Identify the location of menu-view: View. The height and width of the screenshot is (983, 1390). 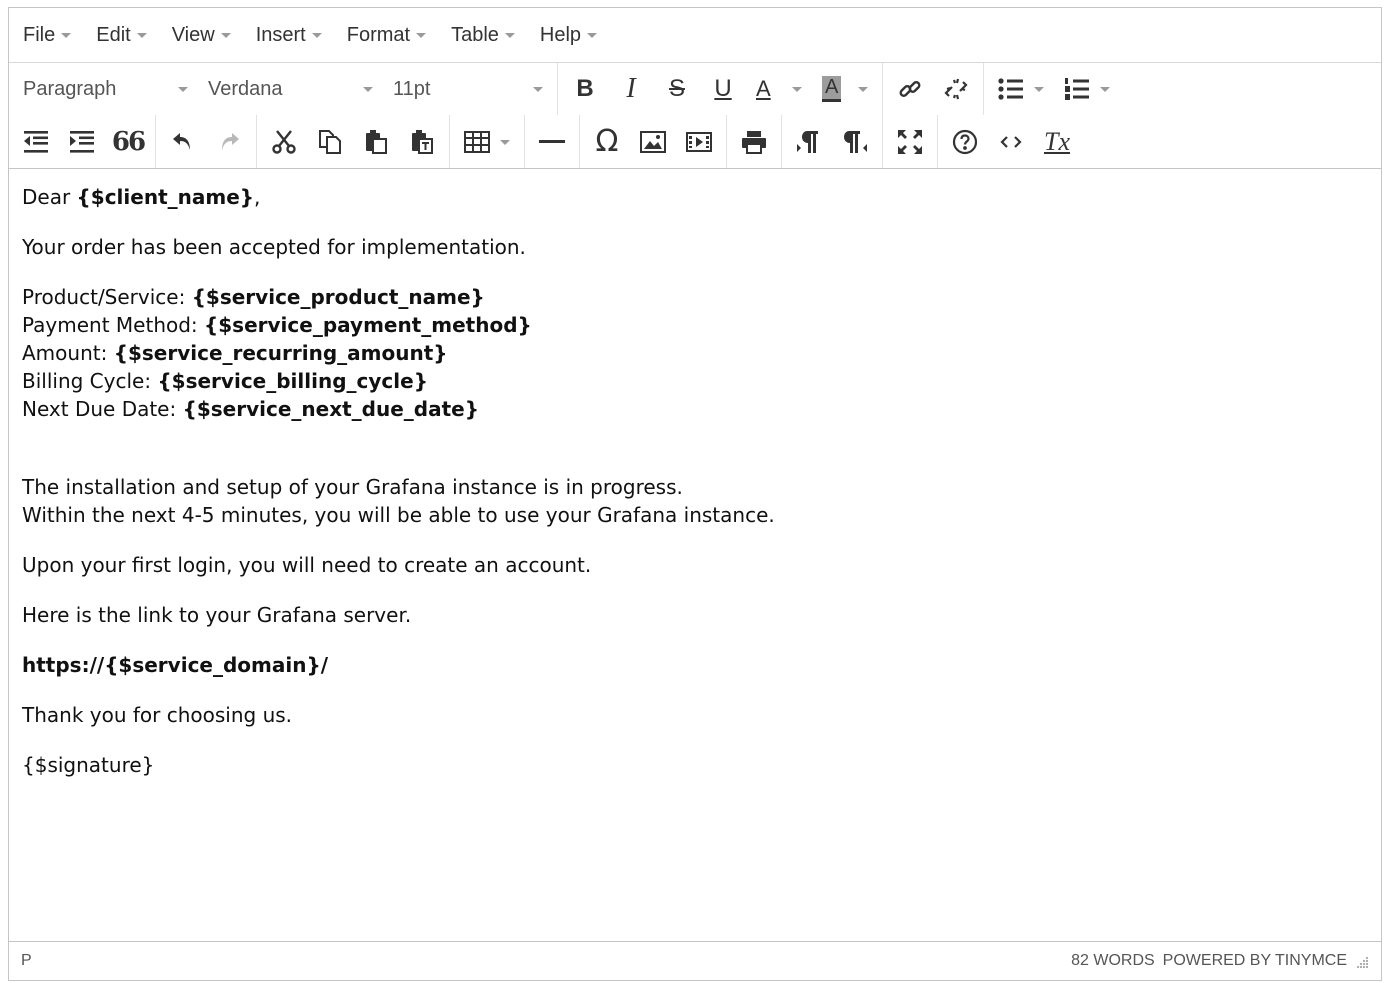
(201, 35).